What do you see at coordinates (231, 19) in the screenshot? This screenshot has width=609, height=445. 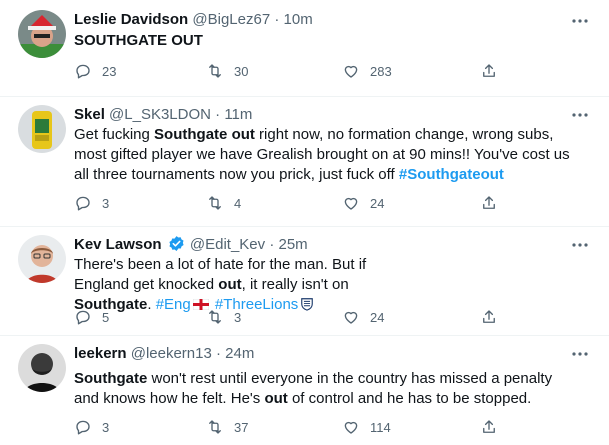 I see `user-handle: @BigLez67` at bounding box center [231, 19].